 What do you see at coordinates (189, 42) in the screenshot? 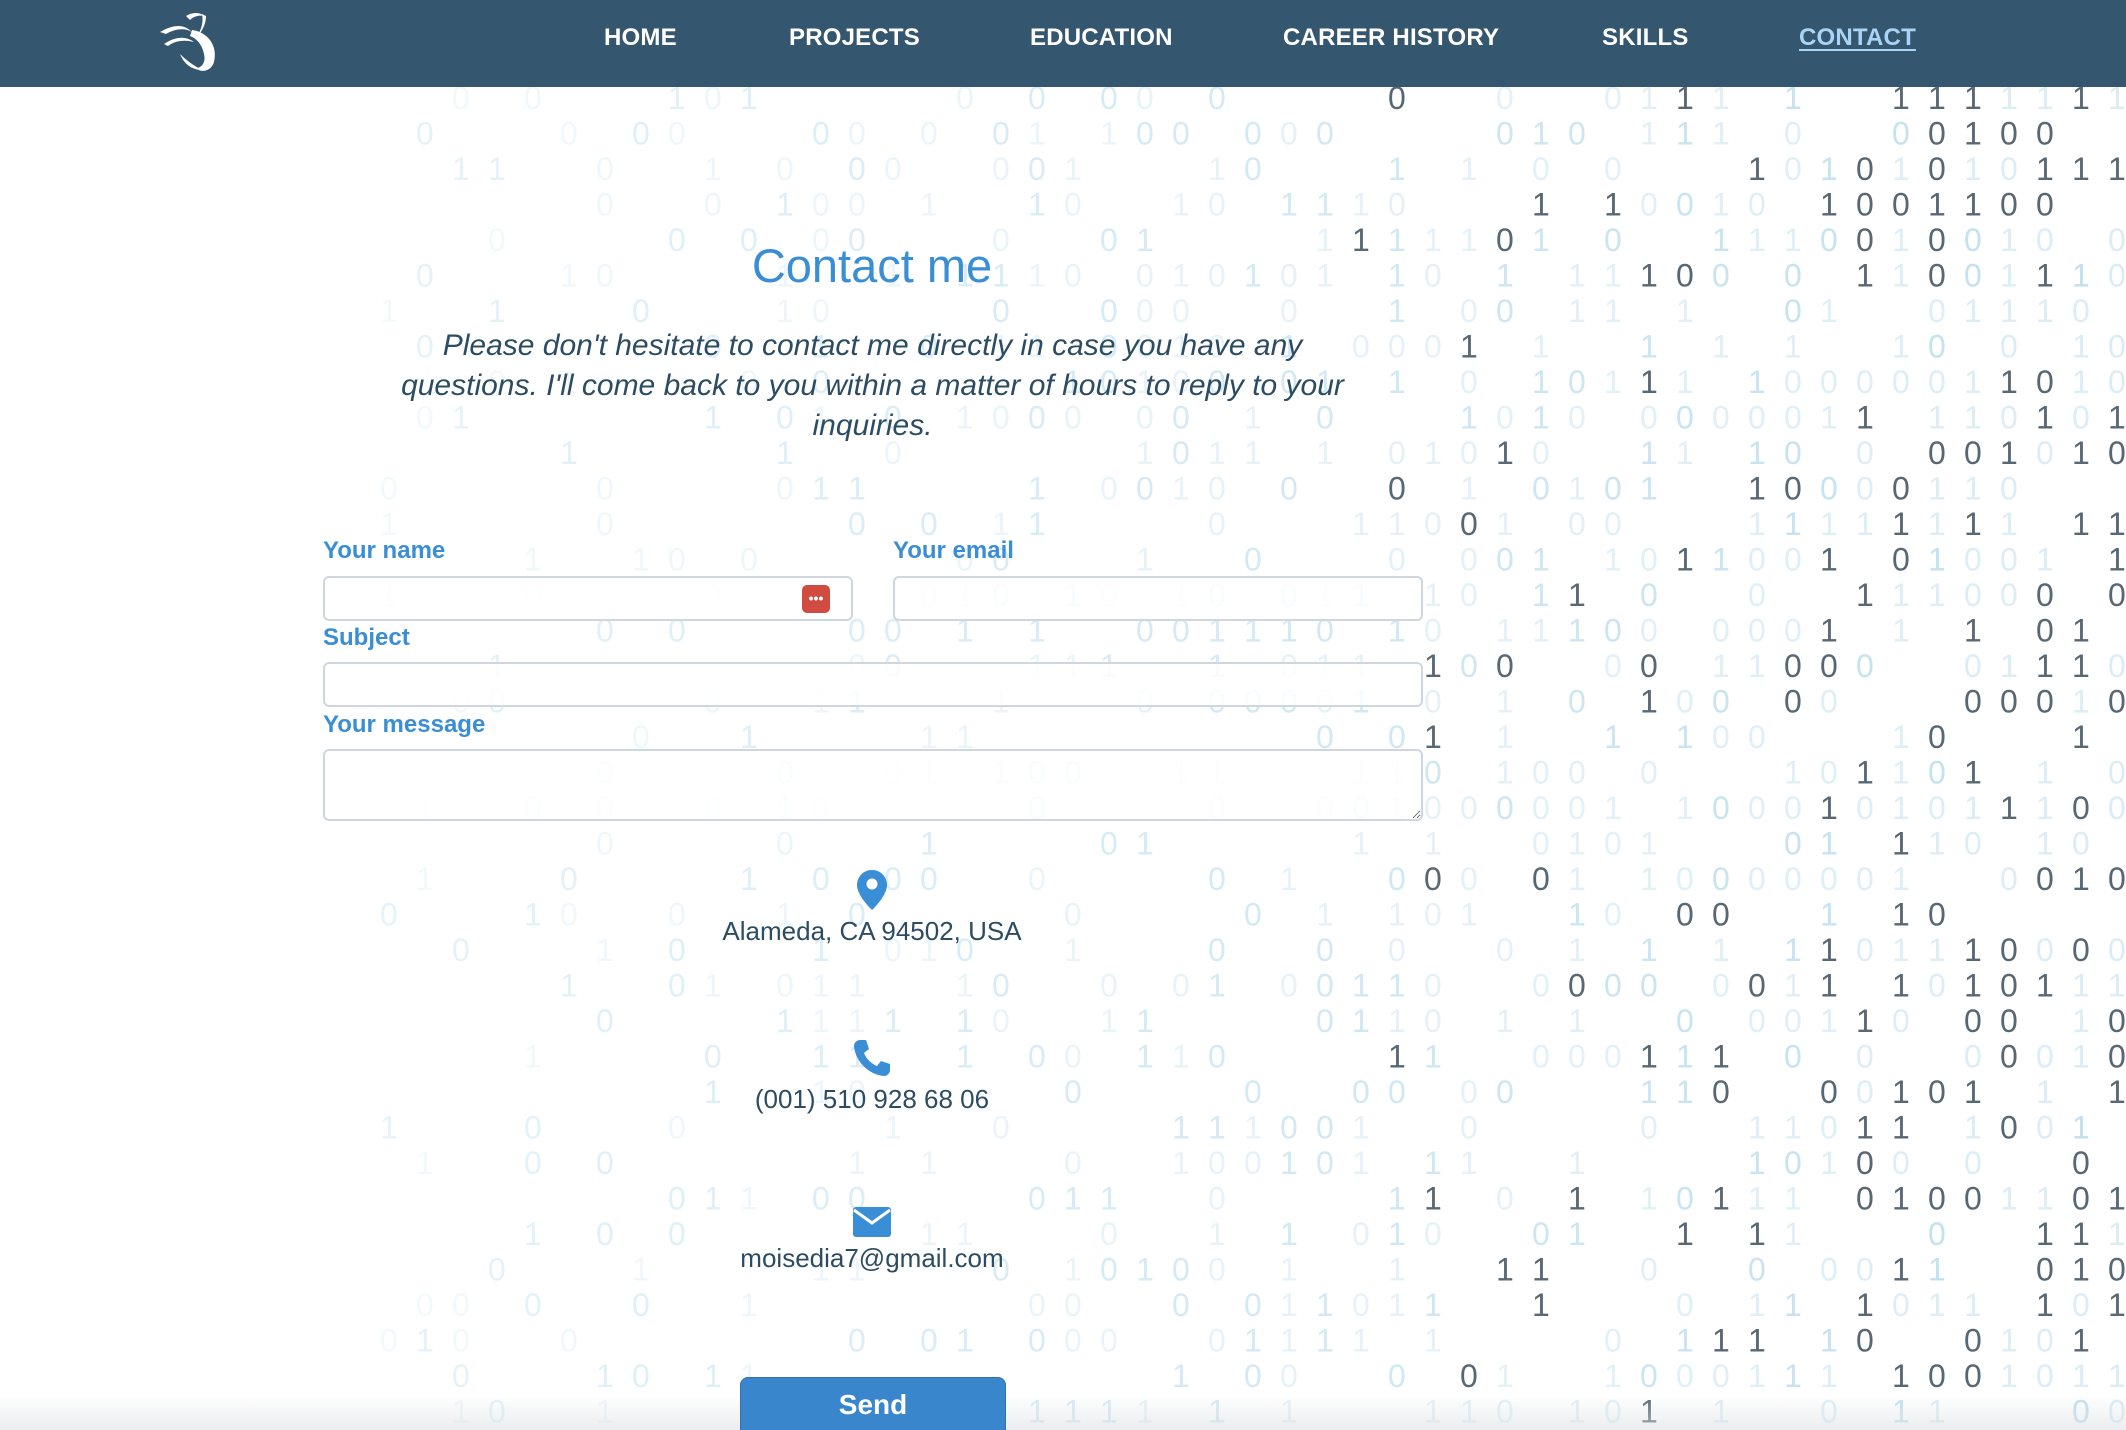
I see `logo-icon` at bounding box center [189, 42].